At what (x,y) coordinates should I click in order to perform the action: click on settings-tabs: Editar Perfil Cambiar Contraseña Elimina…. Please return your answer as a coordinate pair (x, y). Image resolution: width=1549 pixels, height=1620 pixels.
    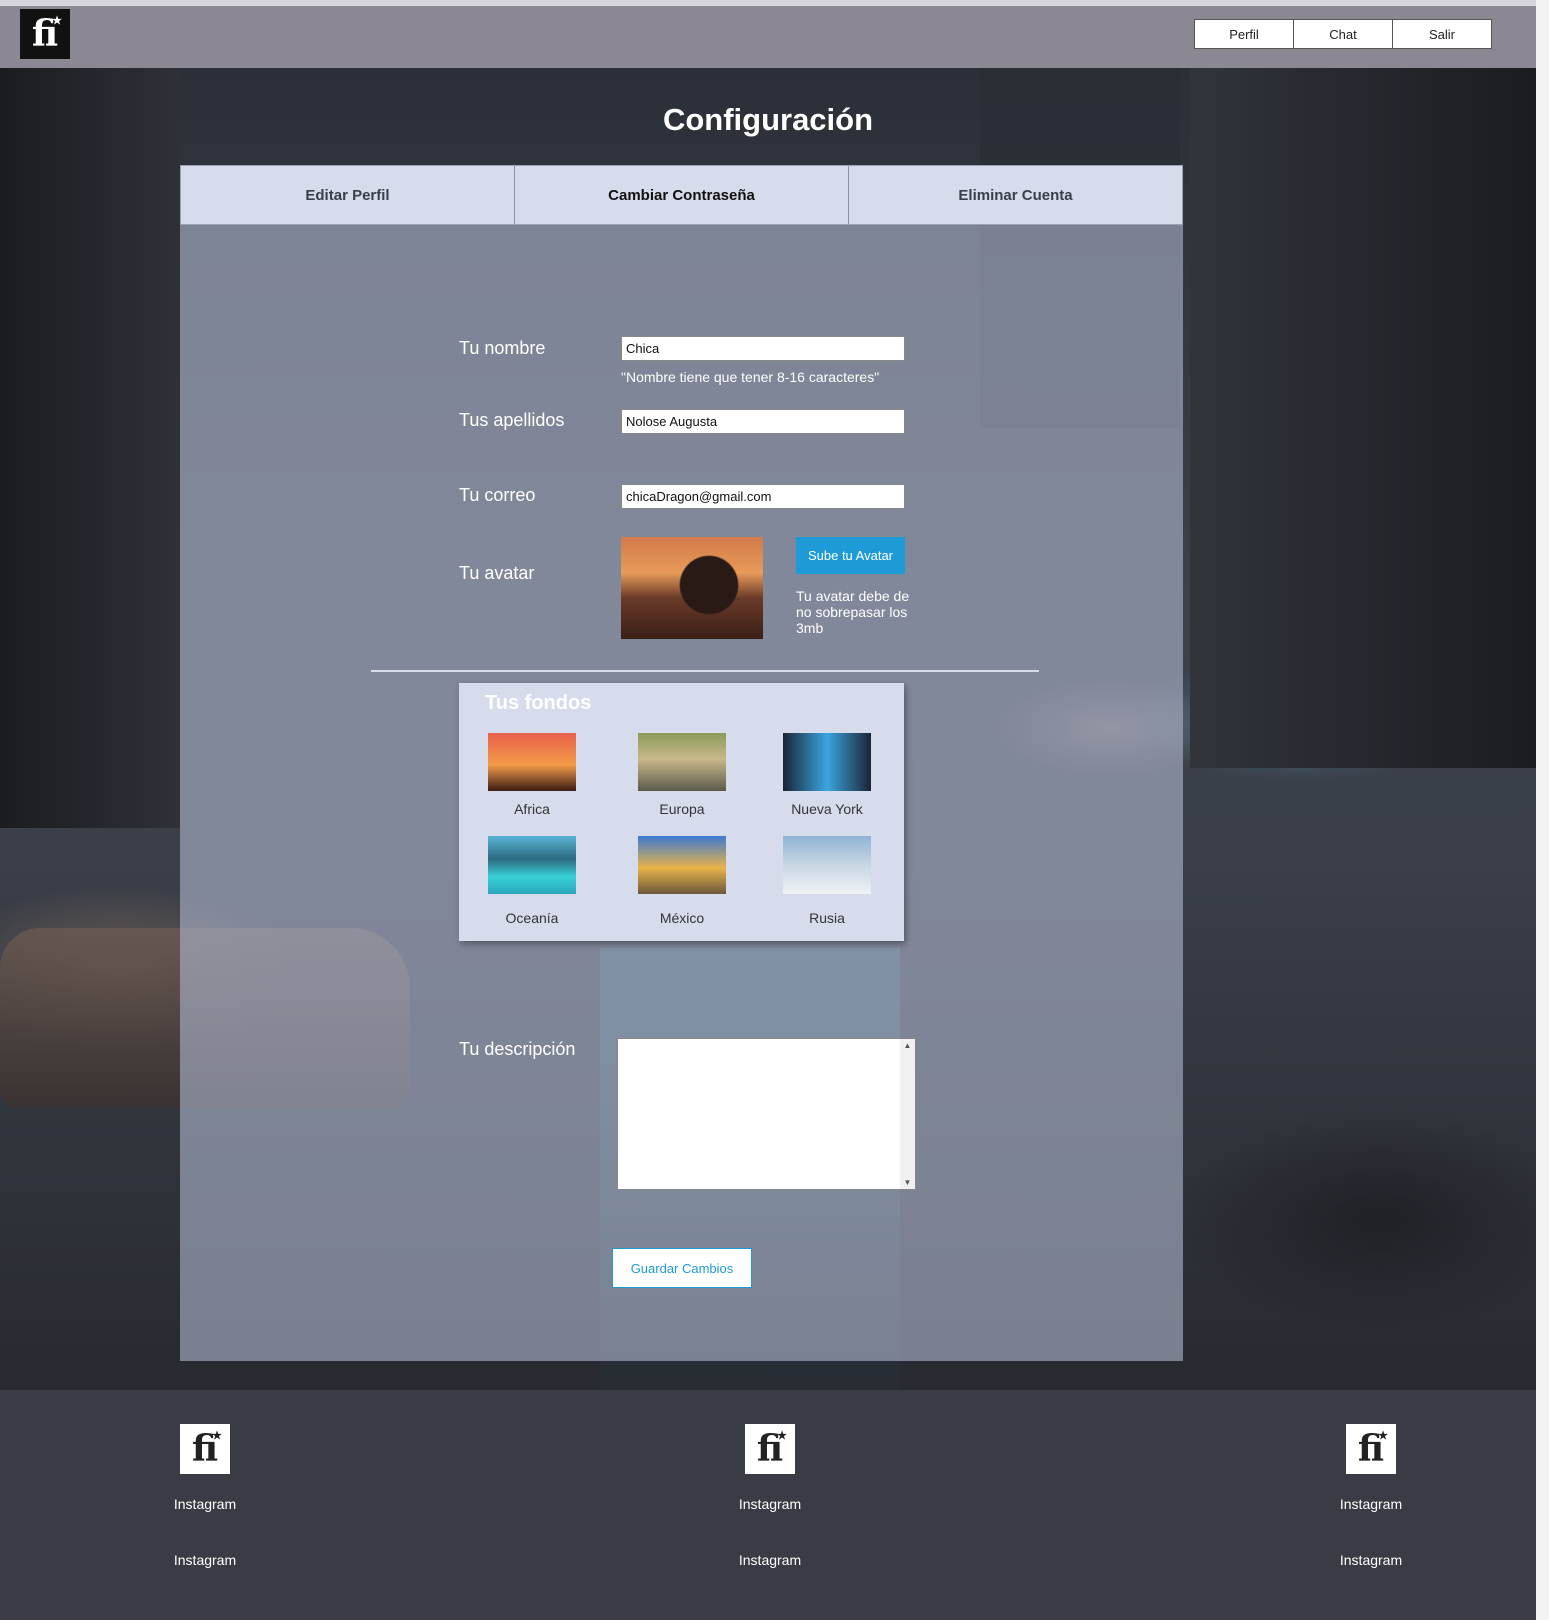
    Looking at the image, I should click on (681, 195).